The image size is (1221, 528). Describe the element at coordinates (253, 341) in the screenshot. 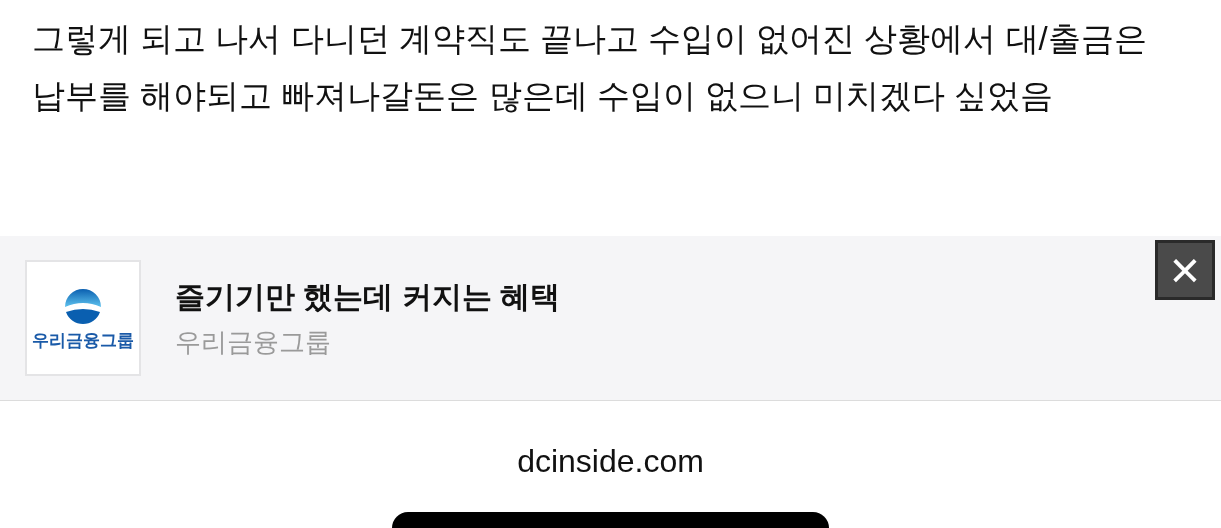

I see `advertiser-name: 우리금융그룹` at that location.